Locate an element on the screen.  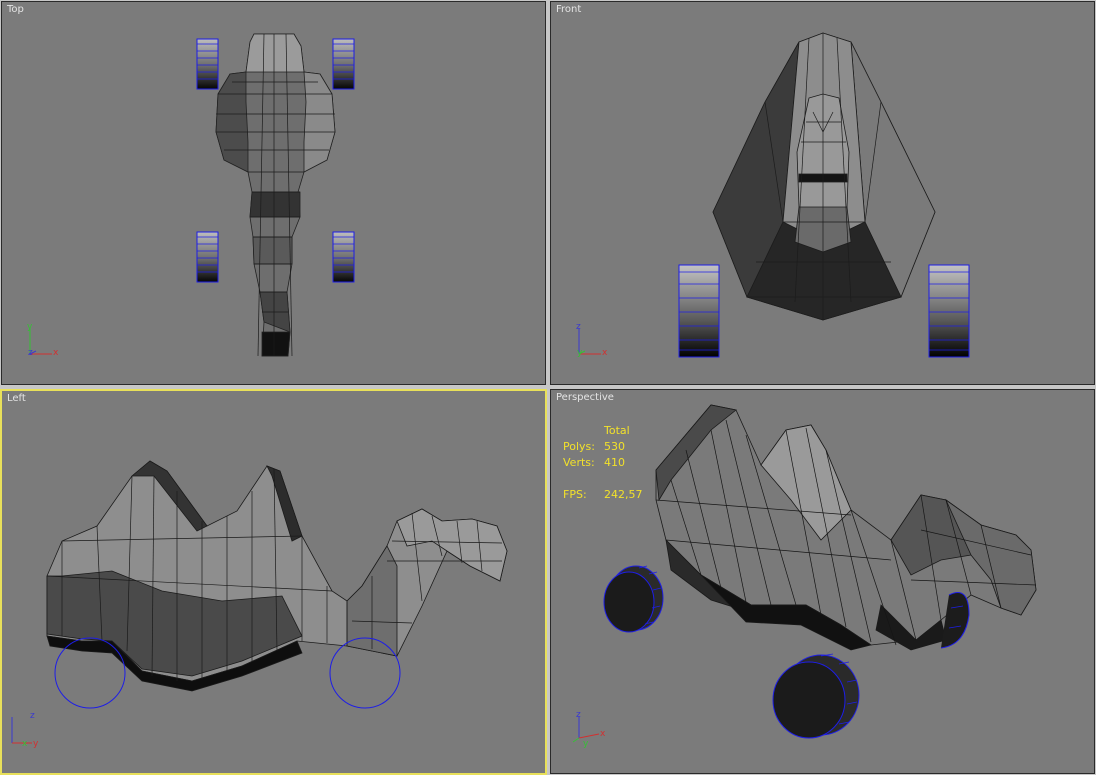
viewport-label-top: Top is located at coordinates (15, 9).